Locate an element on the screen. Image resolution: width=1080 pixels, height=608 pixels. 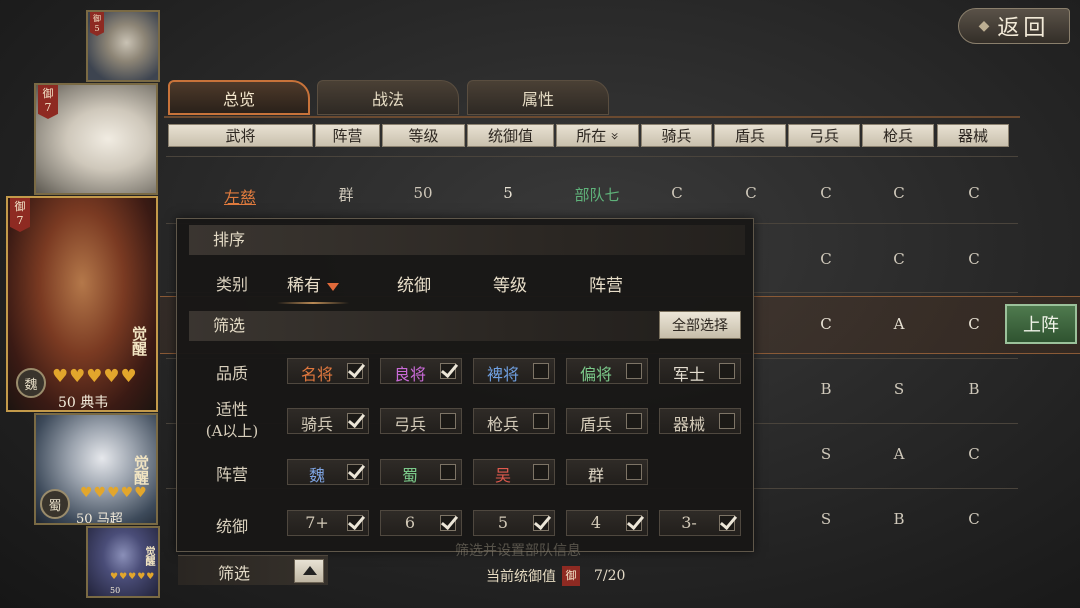
deploy-button: 上阵 is located at coordinates (1041, 324).